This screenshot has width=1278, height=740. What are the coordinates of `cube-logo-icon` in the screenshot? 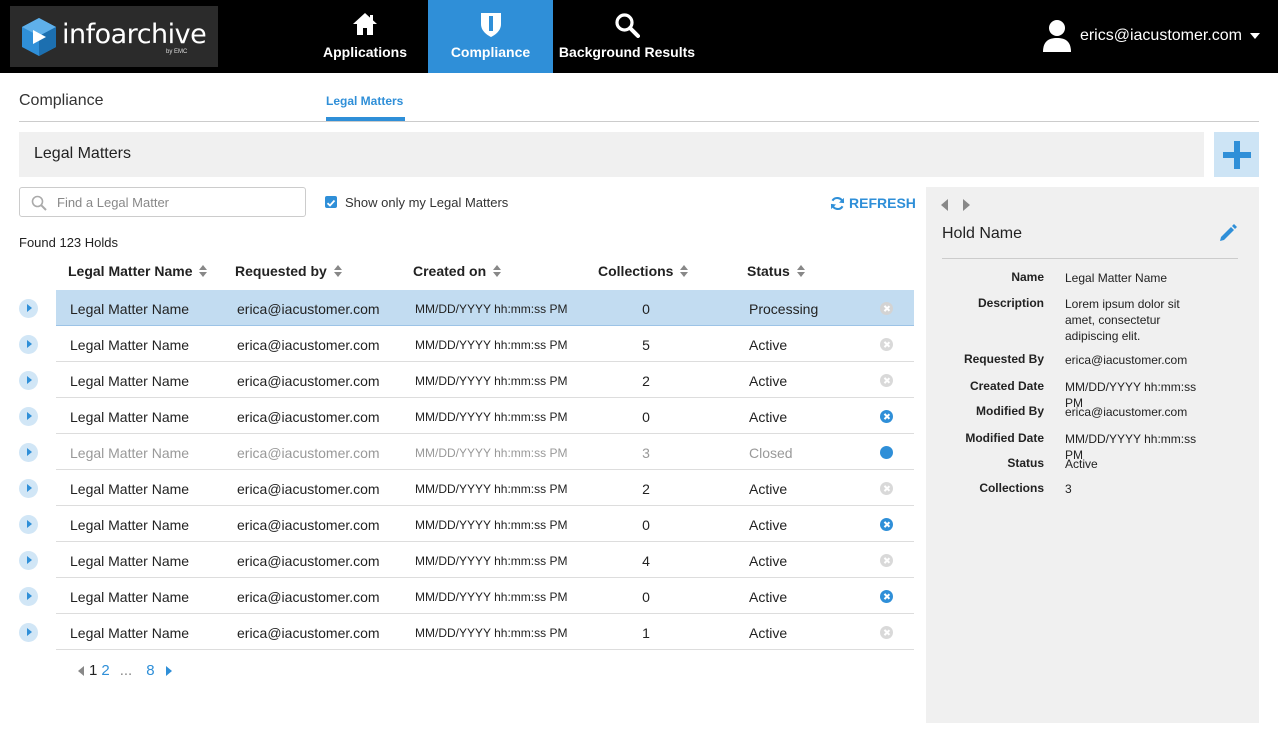 It's located at (39, 37).